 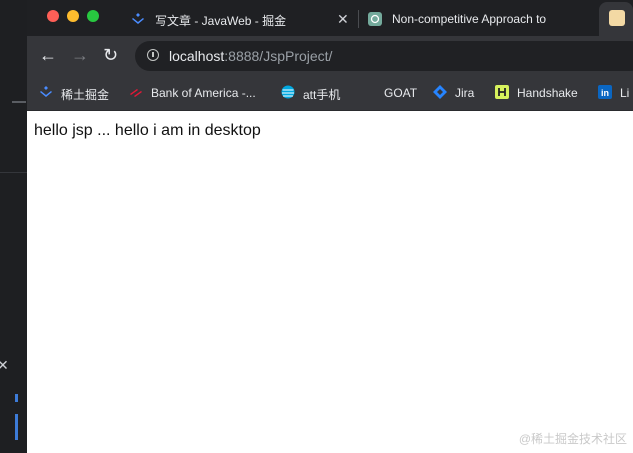 What do you see at coordinates (53, 16) in the screenshot?
I see `window-close-button` at bounding box center [53, 16].